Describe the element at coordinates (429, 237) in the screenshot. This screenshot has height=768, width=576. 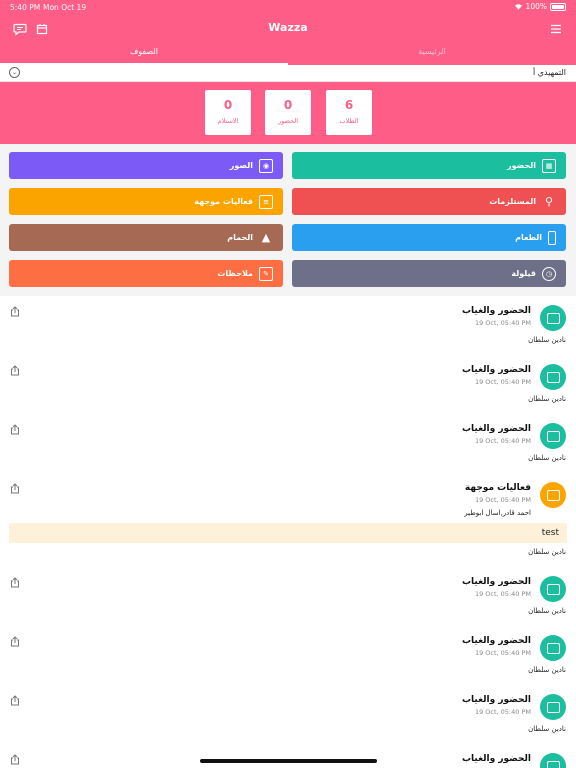
I see `food-button: الطعام` at that location.